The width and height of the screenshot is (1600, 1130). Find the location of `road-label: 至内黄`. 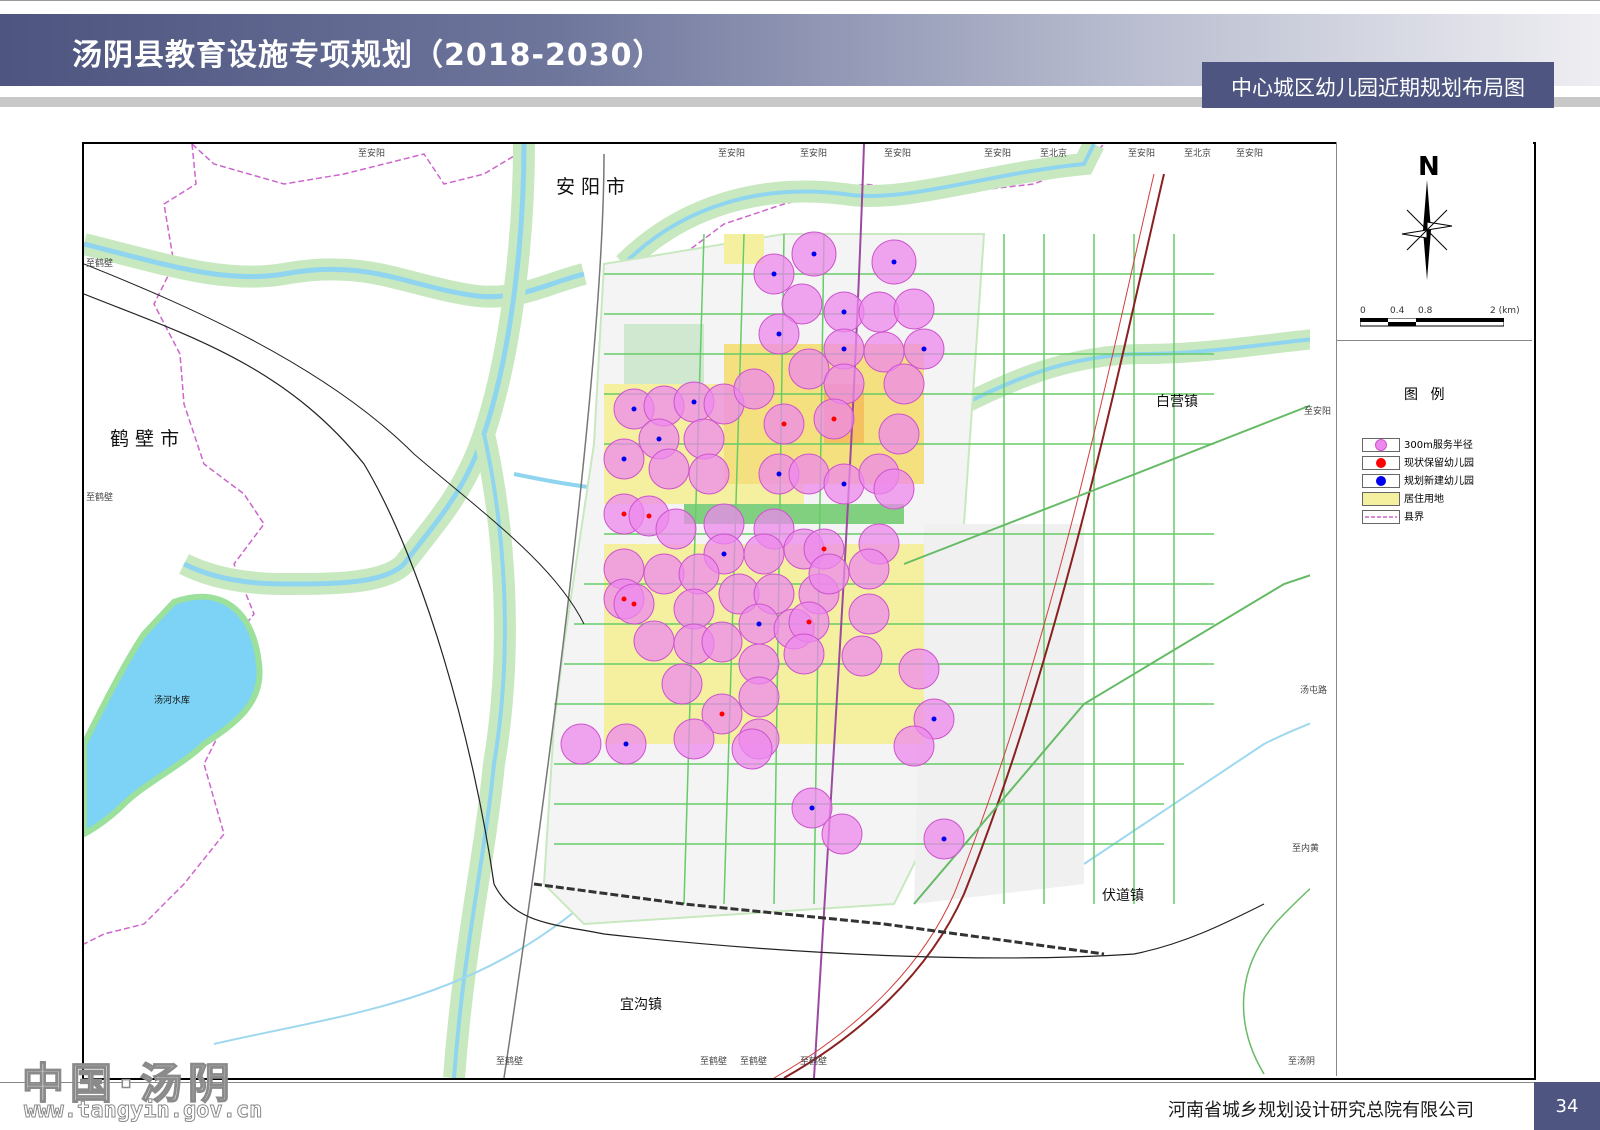

road-label: 至内黄 is located at coordinates (1306, 849).